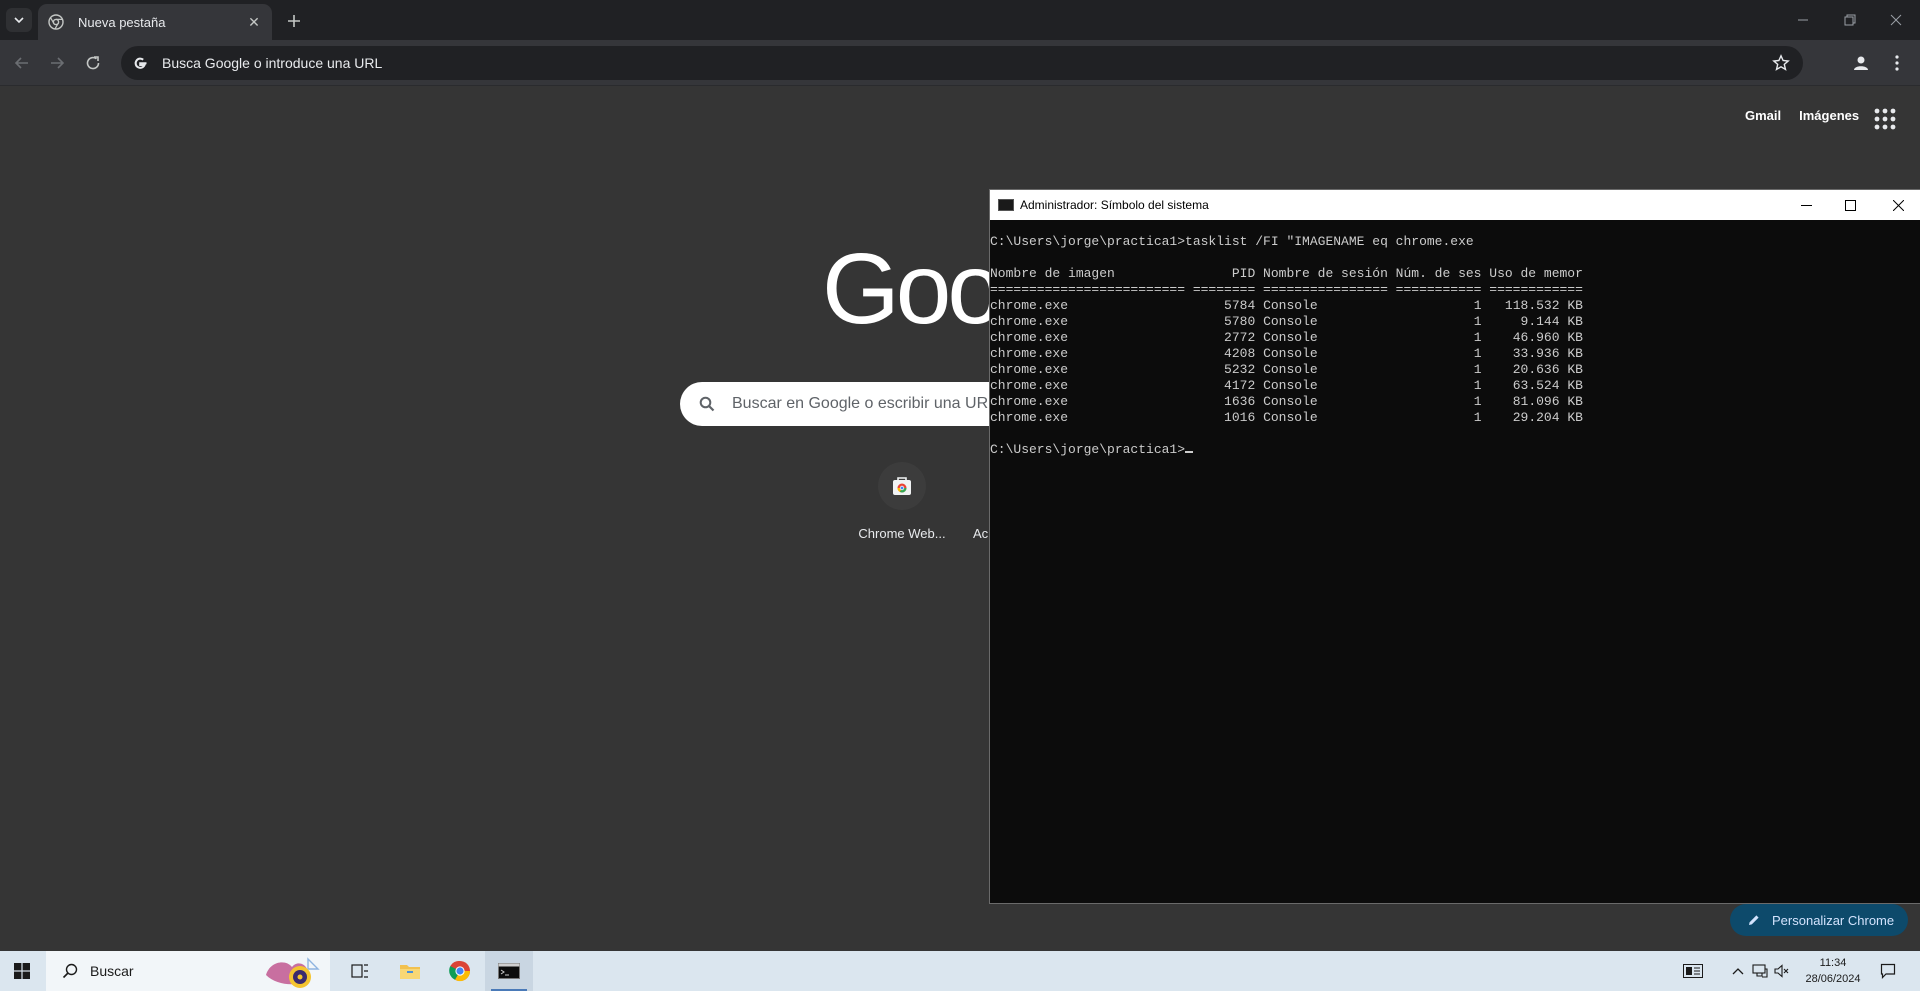  What do you see at coordinates (912, 289) in the screenshot?
I see `google-logo: Goo` at bounding box center [912, 289].